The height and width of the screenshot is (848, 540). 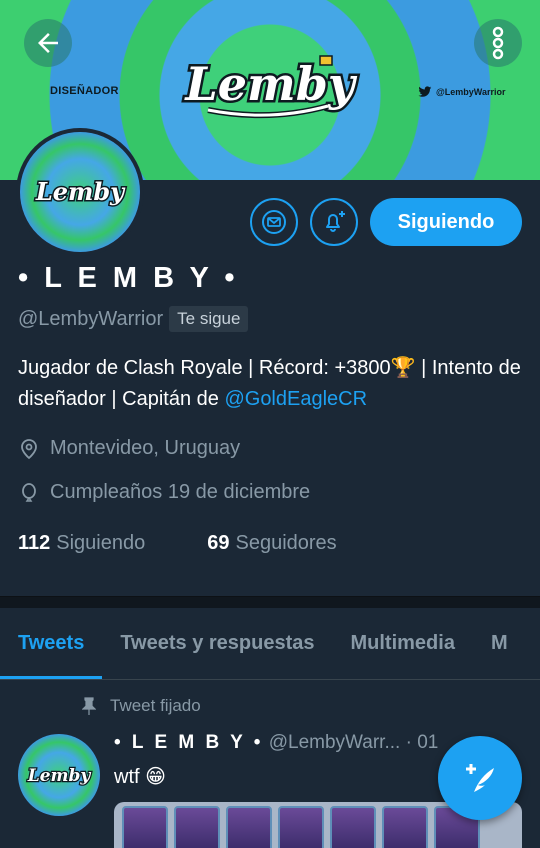 I want to click on location-row: Montevideo, Uruguay, so click(x=129, y=448).